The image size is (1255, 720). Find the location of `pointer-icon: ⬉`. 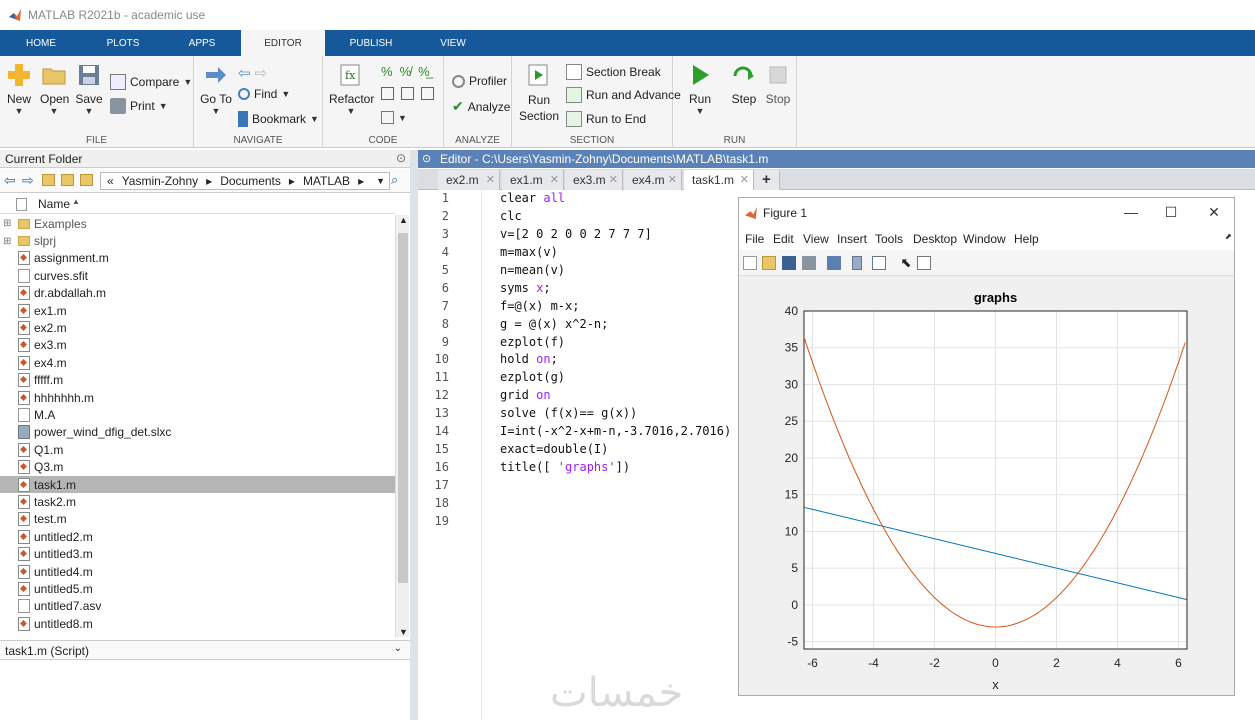

pointer-icon: ⬉ is located at coordinates (906, 263).